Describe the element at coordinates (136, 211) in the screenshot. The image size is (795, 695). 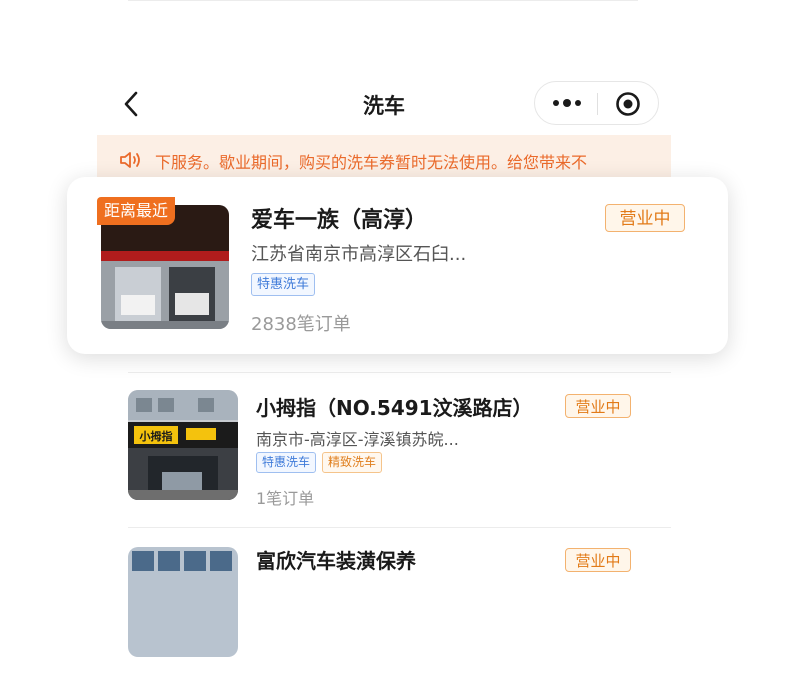
I see `nearest-badge: 距离最近` at that location.